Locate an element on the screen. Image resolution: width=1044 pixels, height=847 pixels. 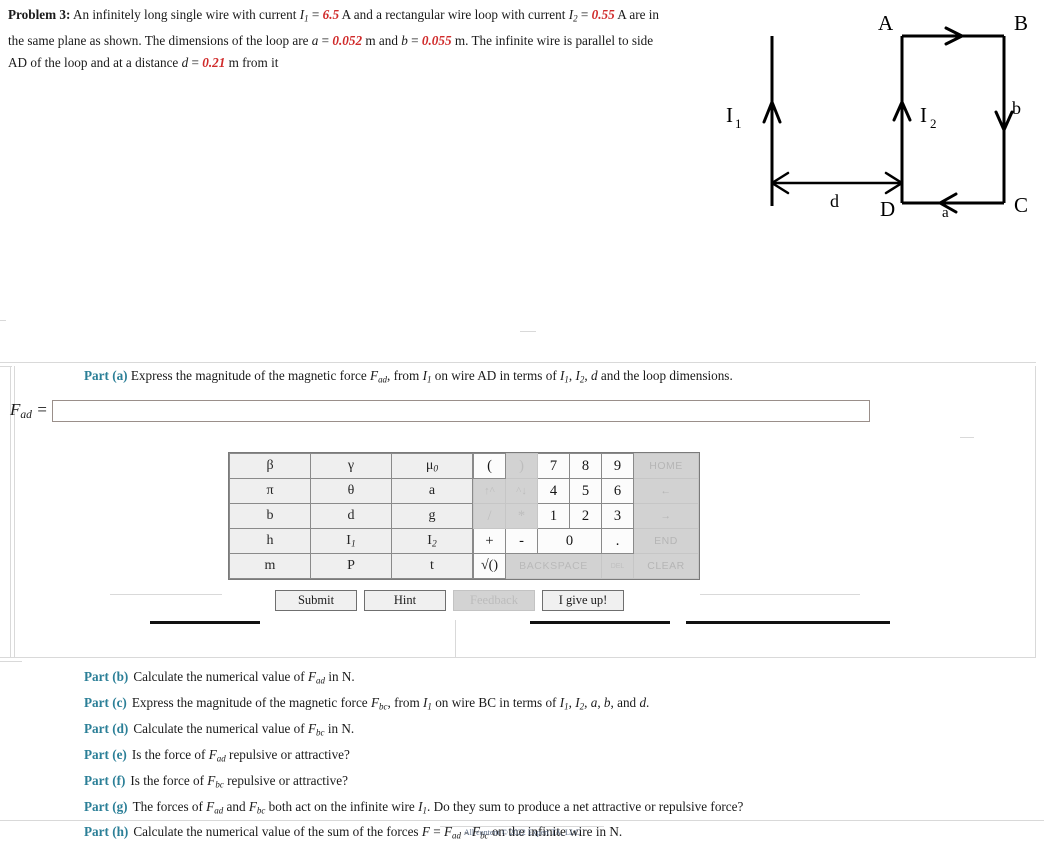
keypad-row: / * 1 2 3 → is located at coordinates (586, 516).